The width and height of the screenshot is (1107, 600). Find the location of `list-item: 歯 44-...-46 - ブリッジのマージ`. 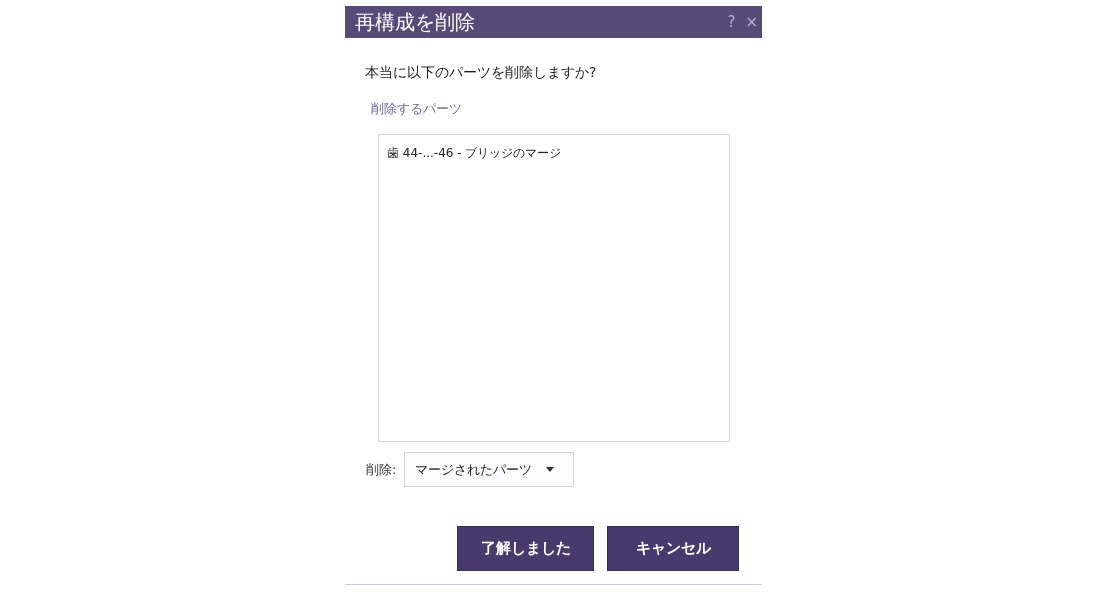

list-item: 歯 44-...-46 - ブリッジのマージ is located at coordinates (554, 153).